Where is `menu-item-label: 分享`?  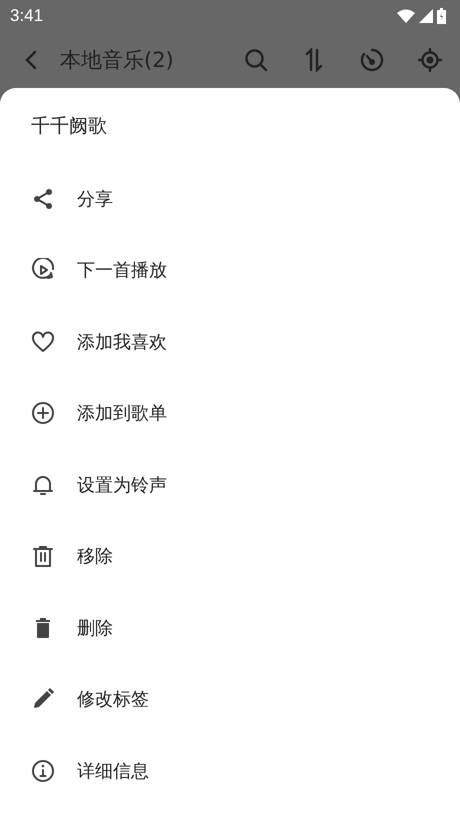 menu-item-label: 分享 is located at coordinates (95, 198).